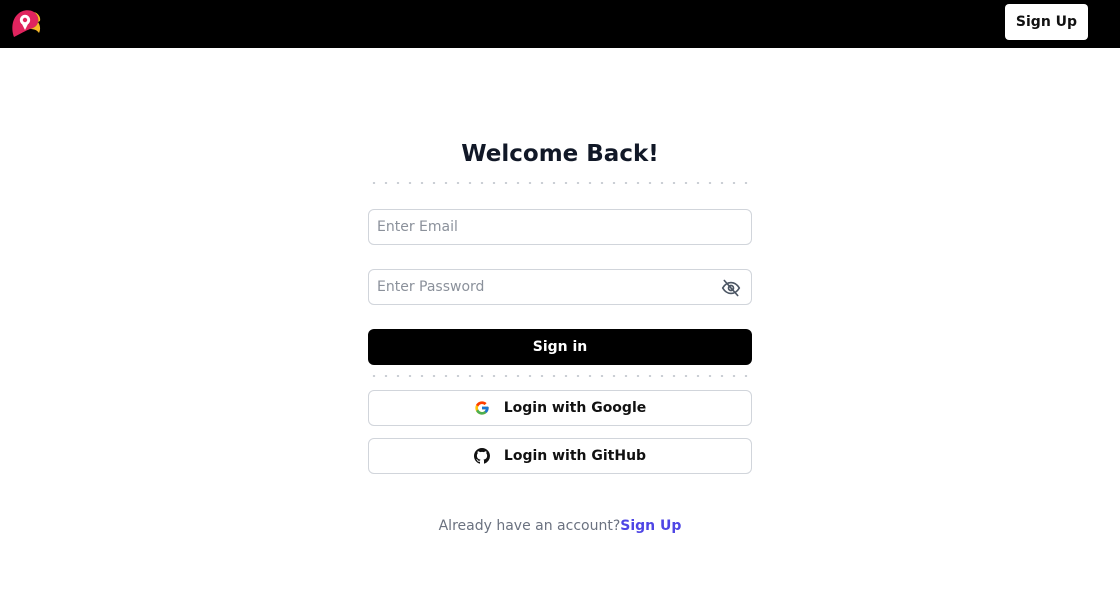 The height and width of the screenshot is (600, 1120). I want to click on github-icon, so click(481, 456).